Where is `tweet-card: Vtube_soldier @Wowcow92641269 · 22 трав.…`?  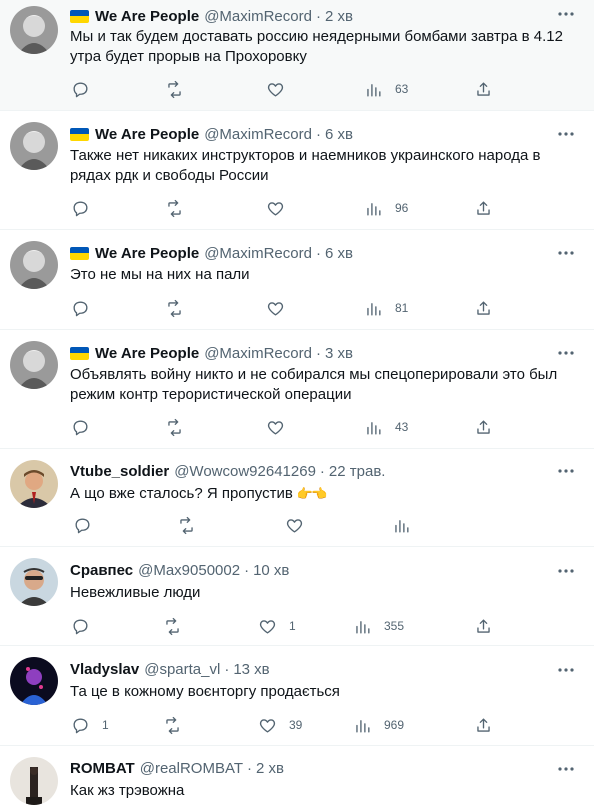 tweet-card: Vtube_soldier @Wowcow92641269 · 22 трав.… is located at coordinates (297, 498).